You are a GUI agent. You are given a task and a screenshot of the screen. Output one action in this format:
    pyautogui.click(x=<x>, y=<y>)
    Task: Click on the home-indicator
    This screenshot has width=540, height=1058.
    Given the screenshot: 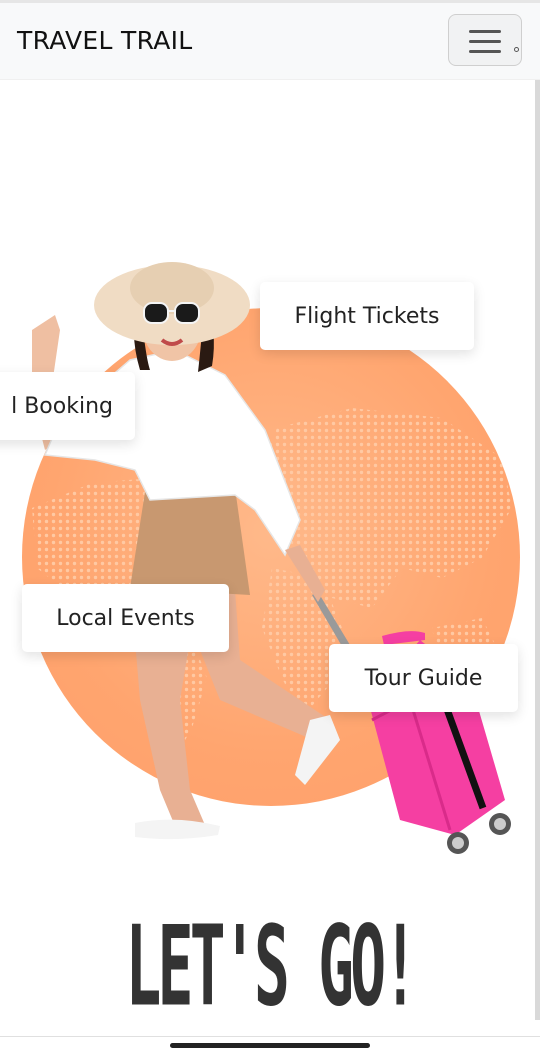 What is the action you would take?
    pyautogui.click(x=270, y=1045)
    